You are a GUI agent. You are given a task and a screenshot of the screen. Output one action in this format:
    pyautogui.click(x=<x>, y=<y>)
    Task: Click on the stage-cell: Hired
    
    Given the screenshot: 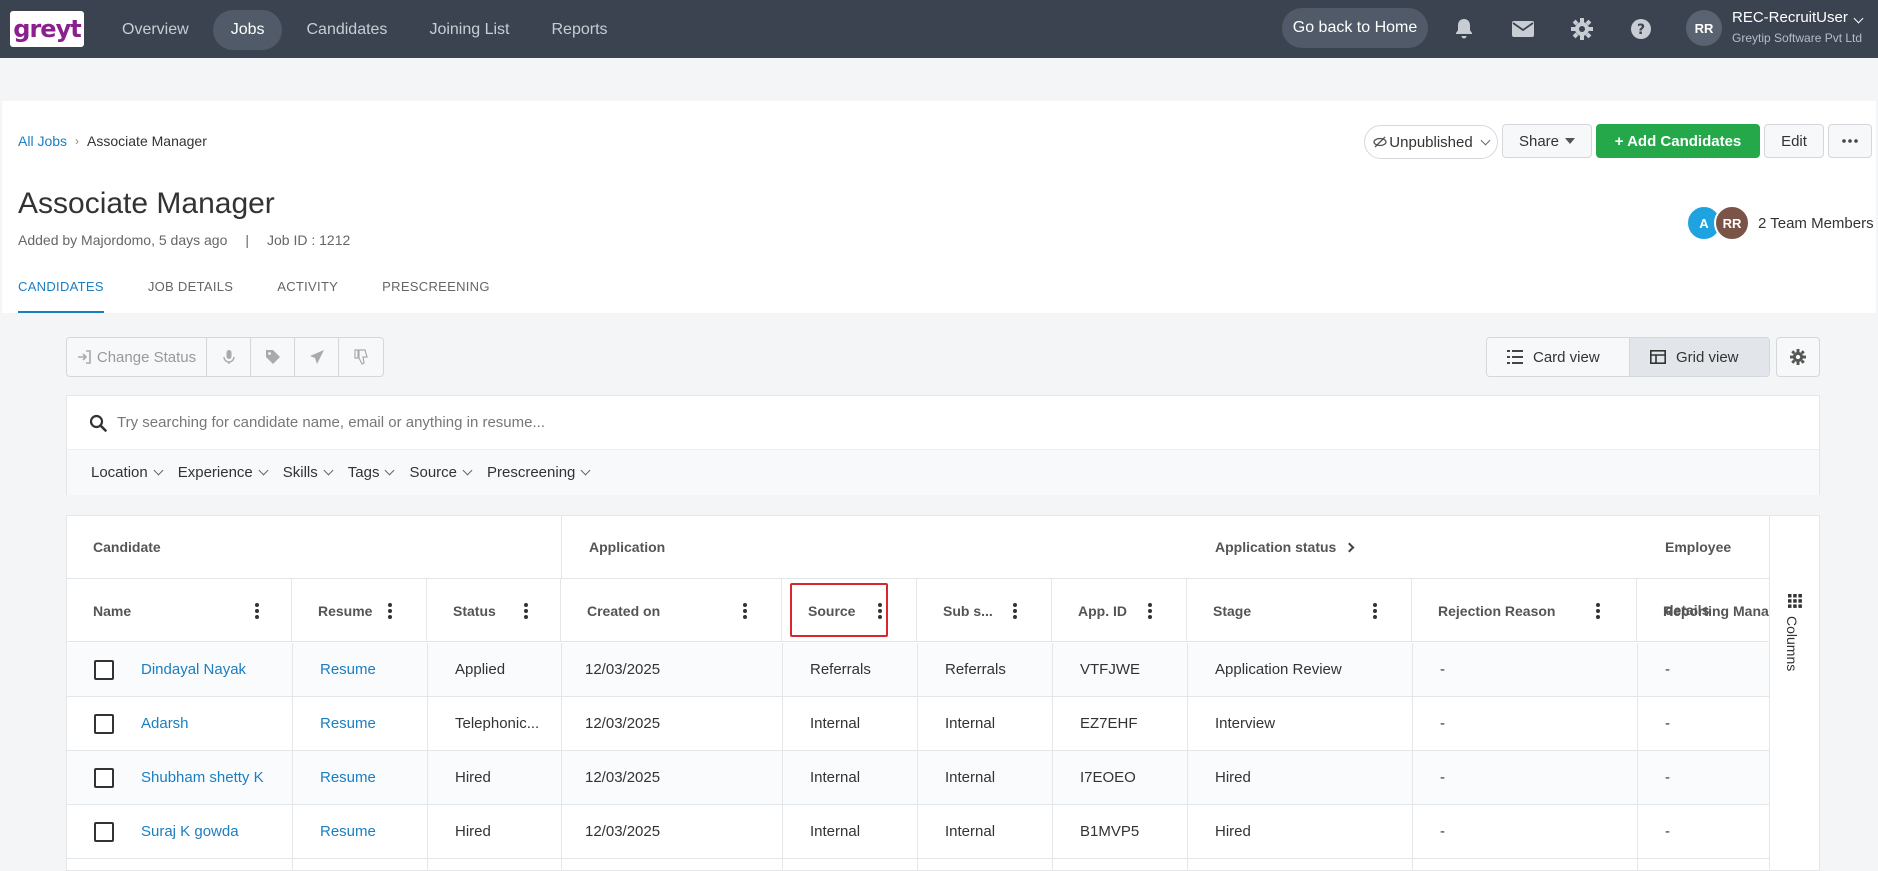 What is the action you would take?
    pyautogui.click(x=1233, y=777)
    